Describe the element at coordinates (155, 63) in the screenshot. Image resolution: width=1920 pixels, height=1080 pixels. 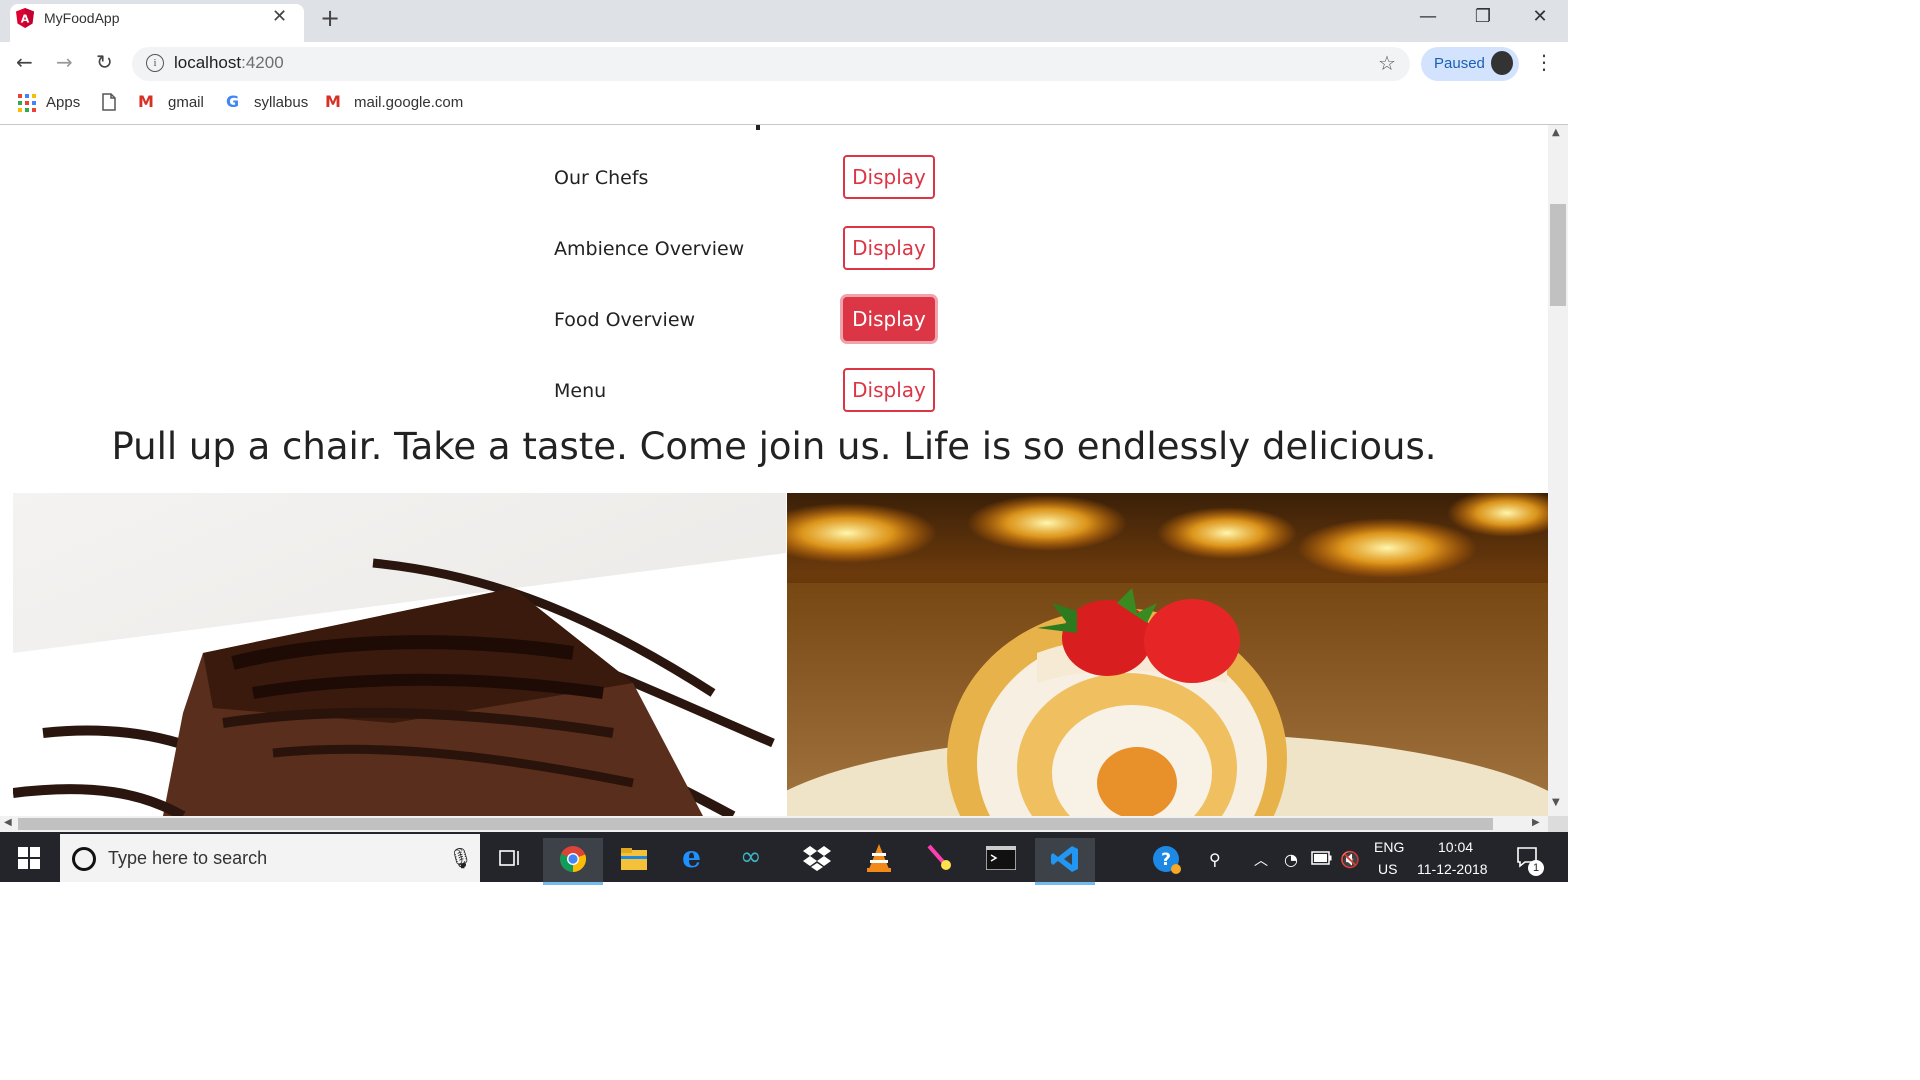
I see `site-info-icon: i` at that location.